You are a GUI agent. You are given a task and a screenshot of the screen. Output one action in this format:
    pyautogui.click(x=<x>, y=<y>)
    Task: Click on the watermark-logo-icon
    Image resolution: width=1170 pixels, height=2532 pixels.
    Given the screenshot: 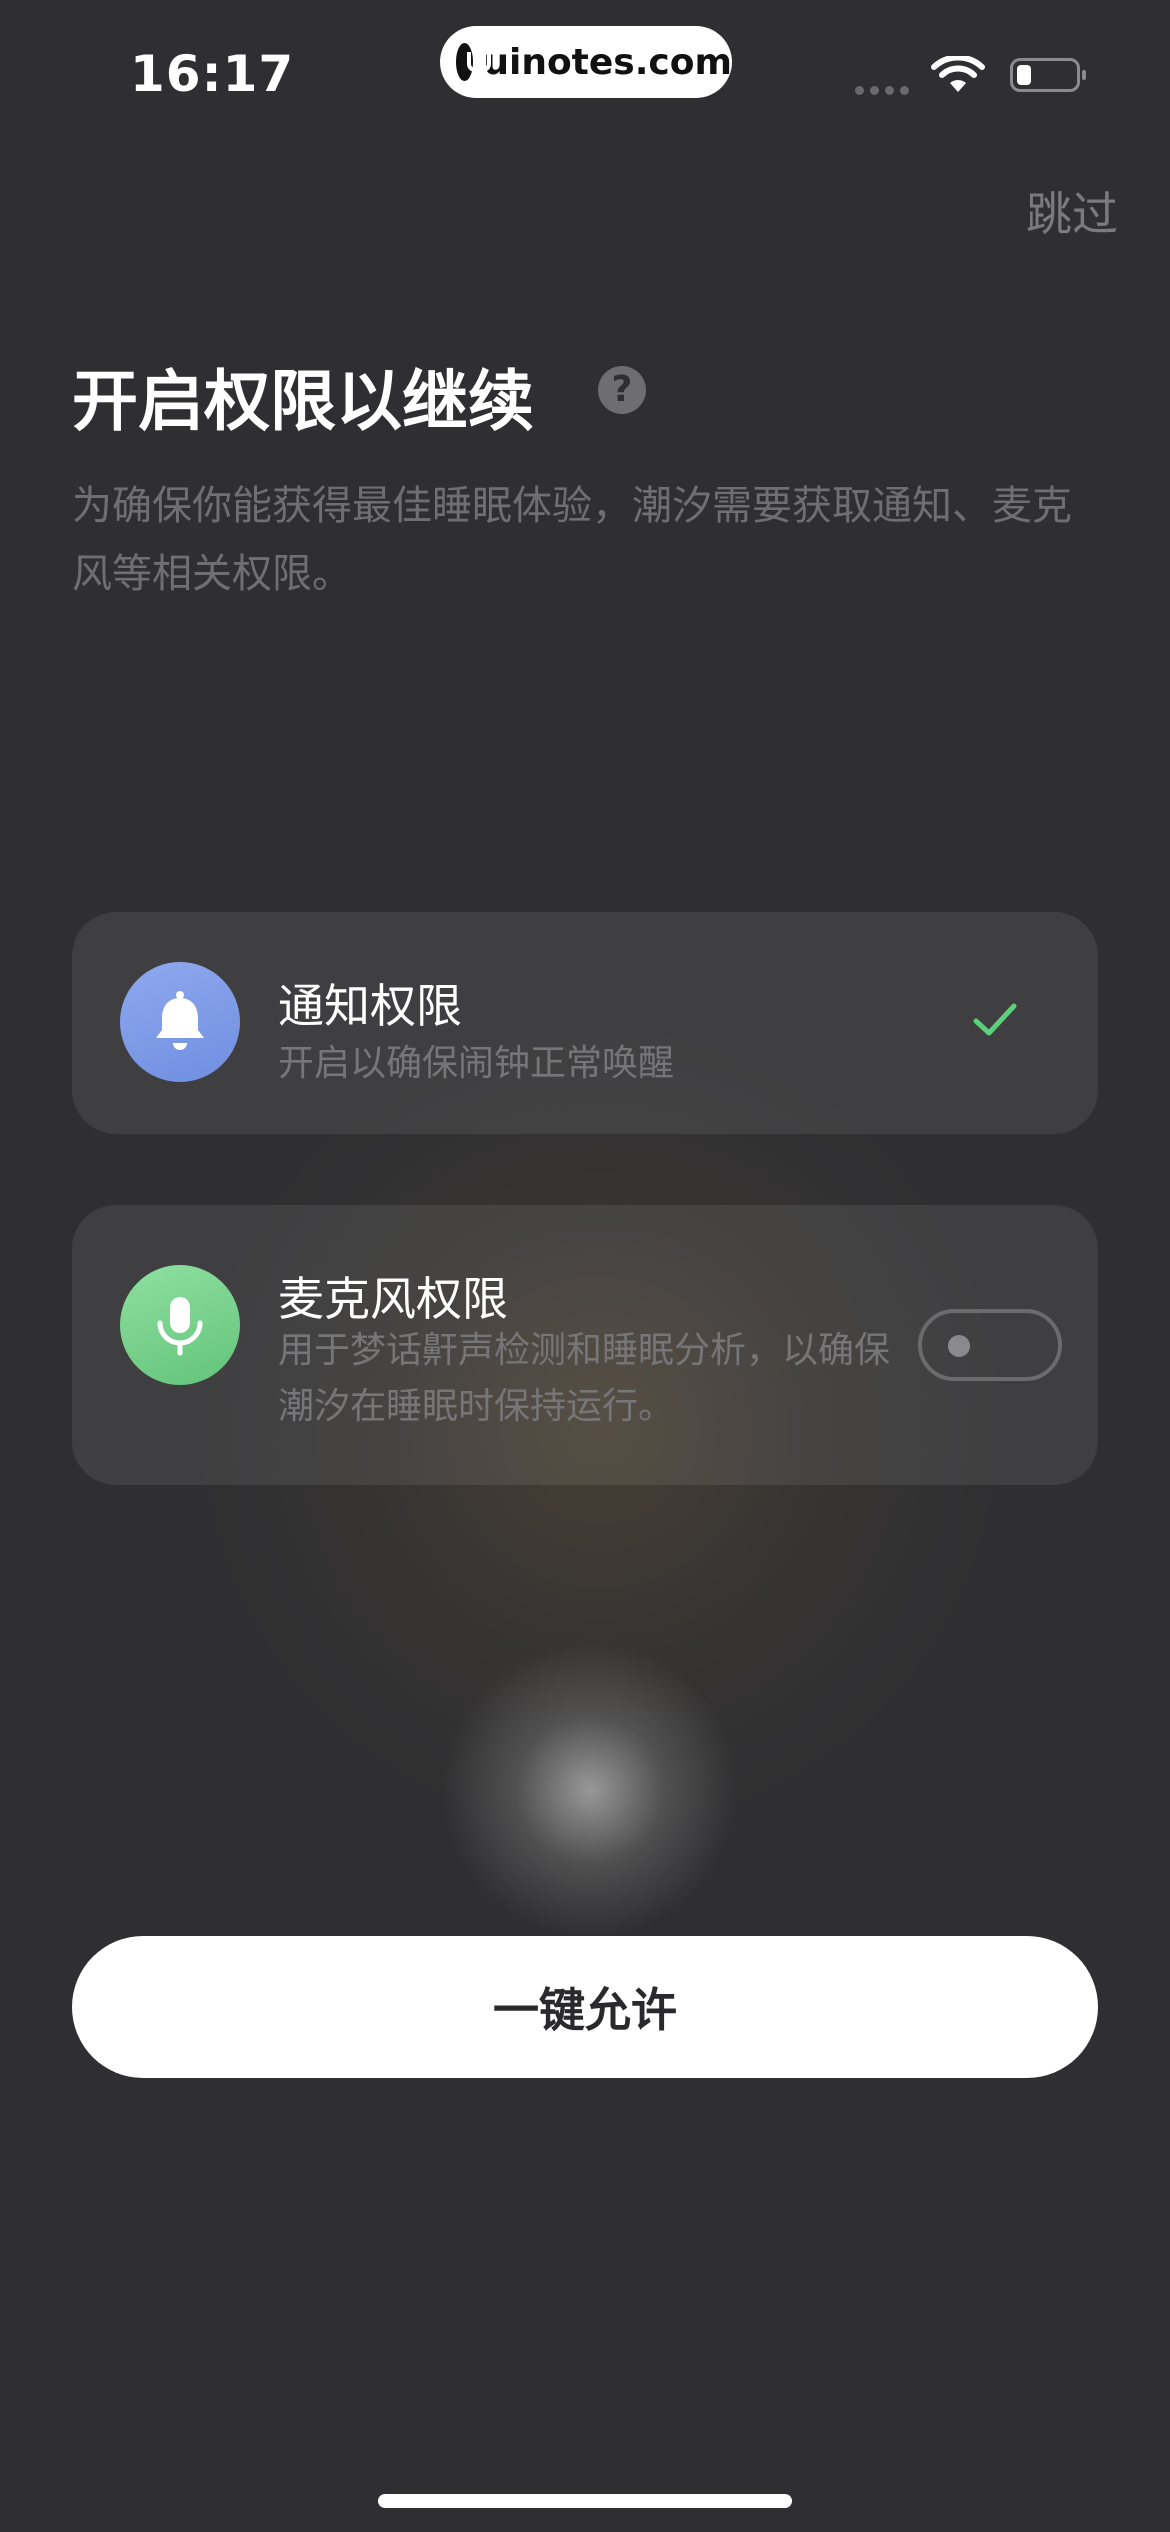 What is the action you would take?
    pyautogui.click(x=474, y=62)
    